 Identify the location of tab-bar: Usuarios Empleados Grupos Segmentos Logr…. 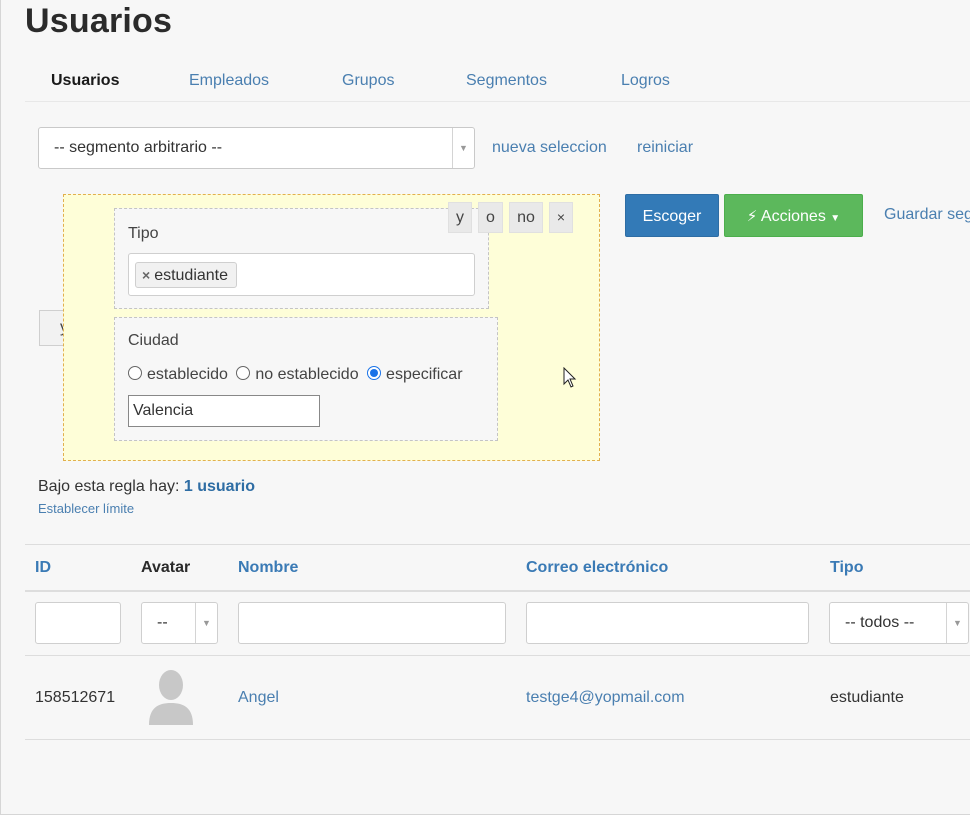
(497, 81).